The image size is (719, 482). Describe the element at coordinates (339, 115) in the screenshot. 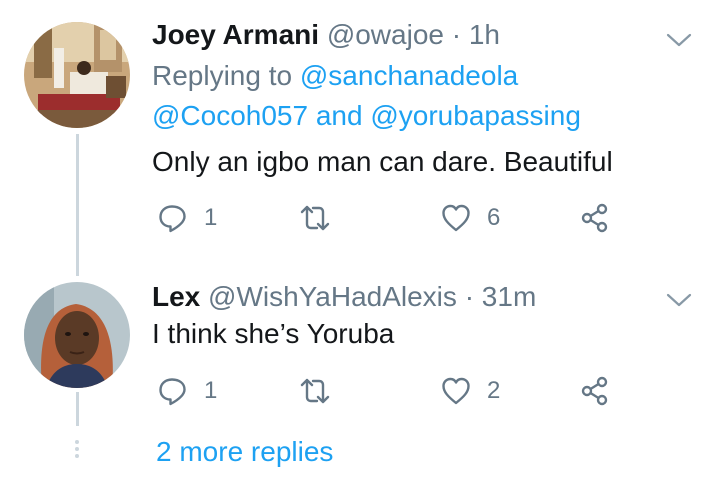

I see `mention-joiner: and` at that location.